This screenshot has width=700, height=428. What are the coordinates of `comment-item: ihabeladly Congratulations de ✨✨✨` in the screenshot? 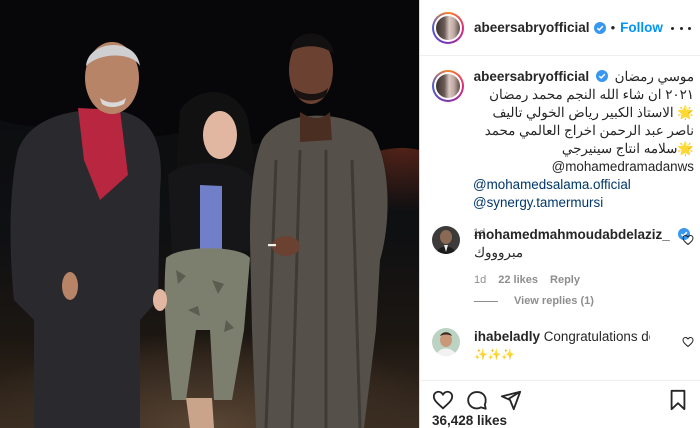 It's located at (563, 346).